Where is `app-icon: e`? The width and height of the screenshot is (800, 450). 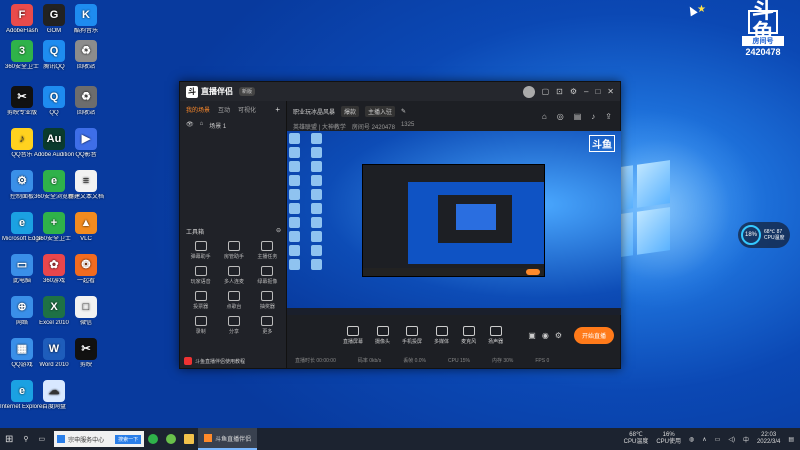 app-icon: e is located at coordinates (54, 181).